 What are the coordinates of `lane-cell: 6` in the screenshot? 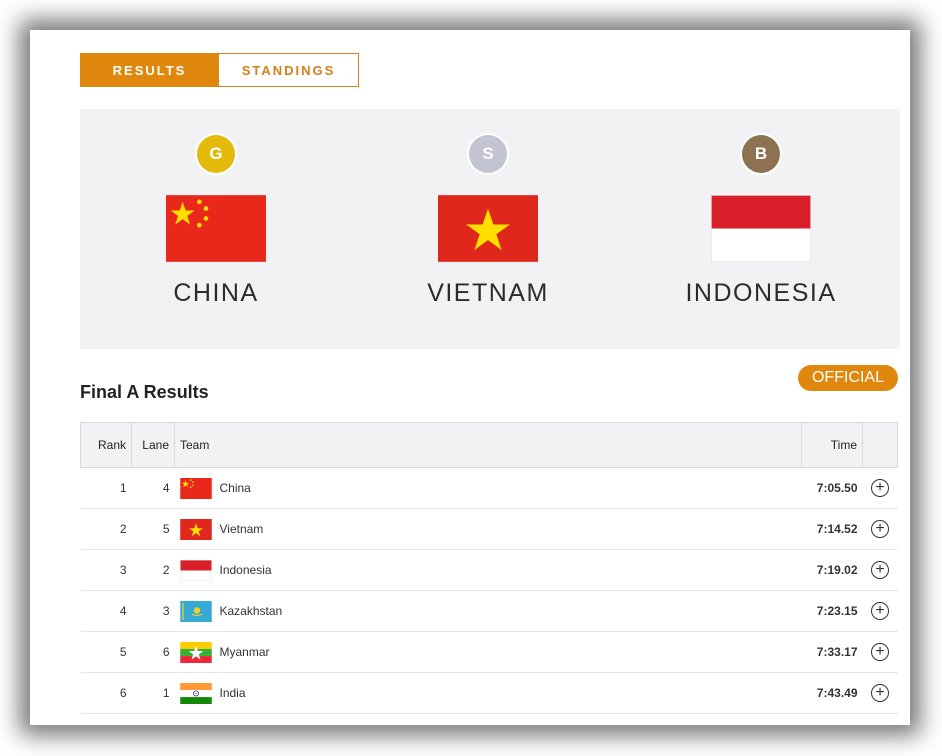 It's located at (166, 652).